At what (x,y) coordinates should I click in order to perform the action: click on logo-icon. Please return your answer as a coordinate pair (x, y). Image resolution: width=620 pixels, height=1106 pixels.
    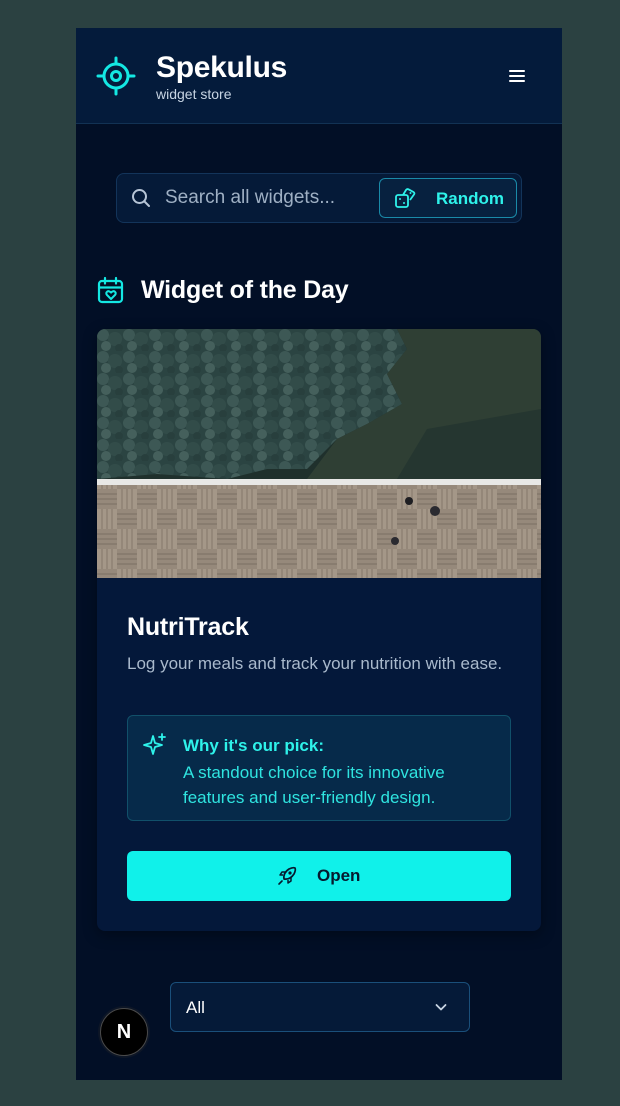
    Looking at the image, I should click on (116, 76).